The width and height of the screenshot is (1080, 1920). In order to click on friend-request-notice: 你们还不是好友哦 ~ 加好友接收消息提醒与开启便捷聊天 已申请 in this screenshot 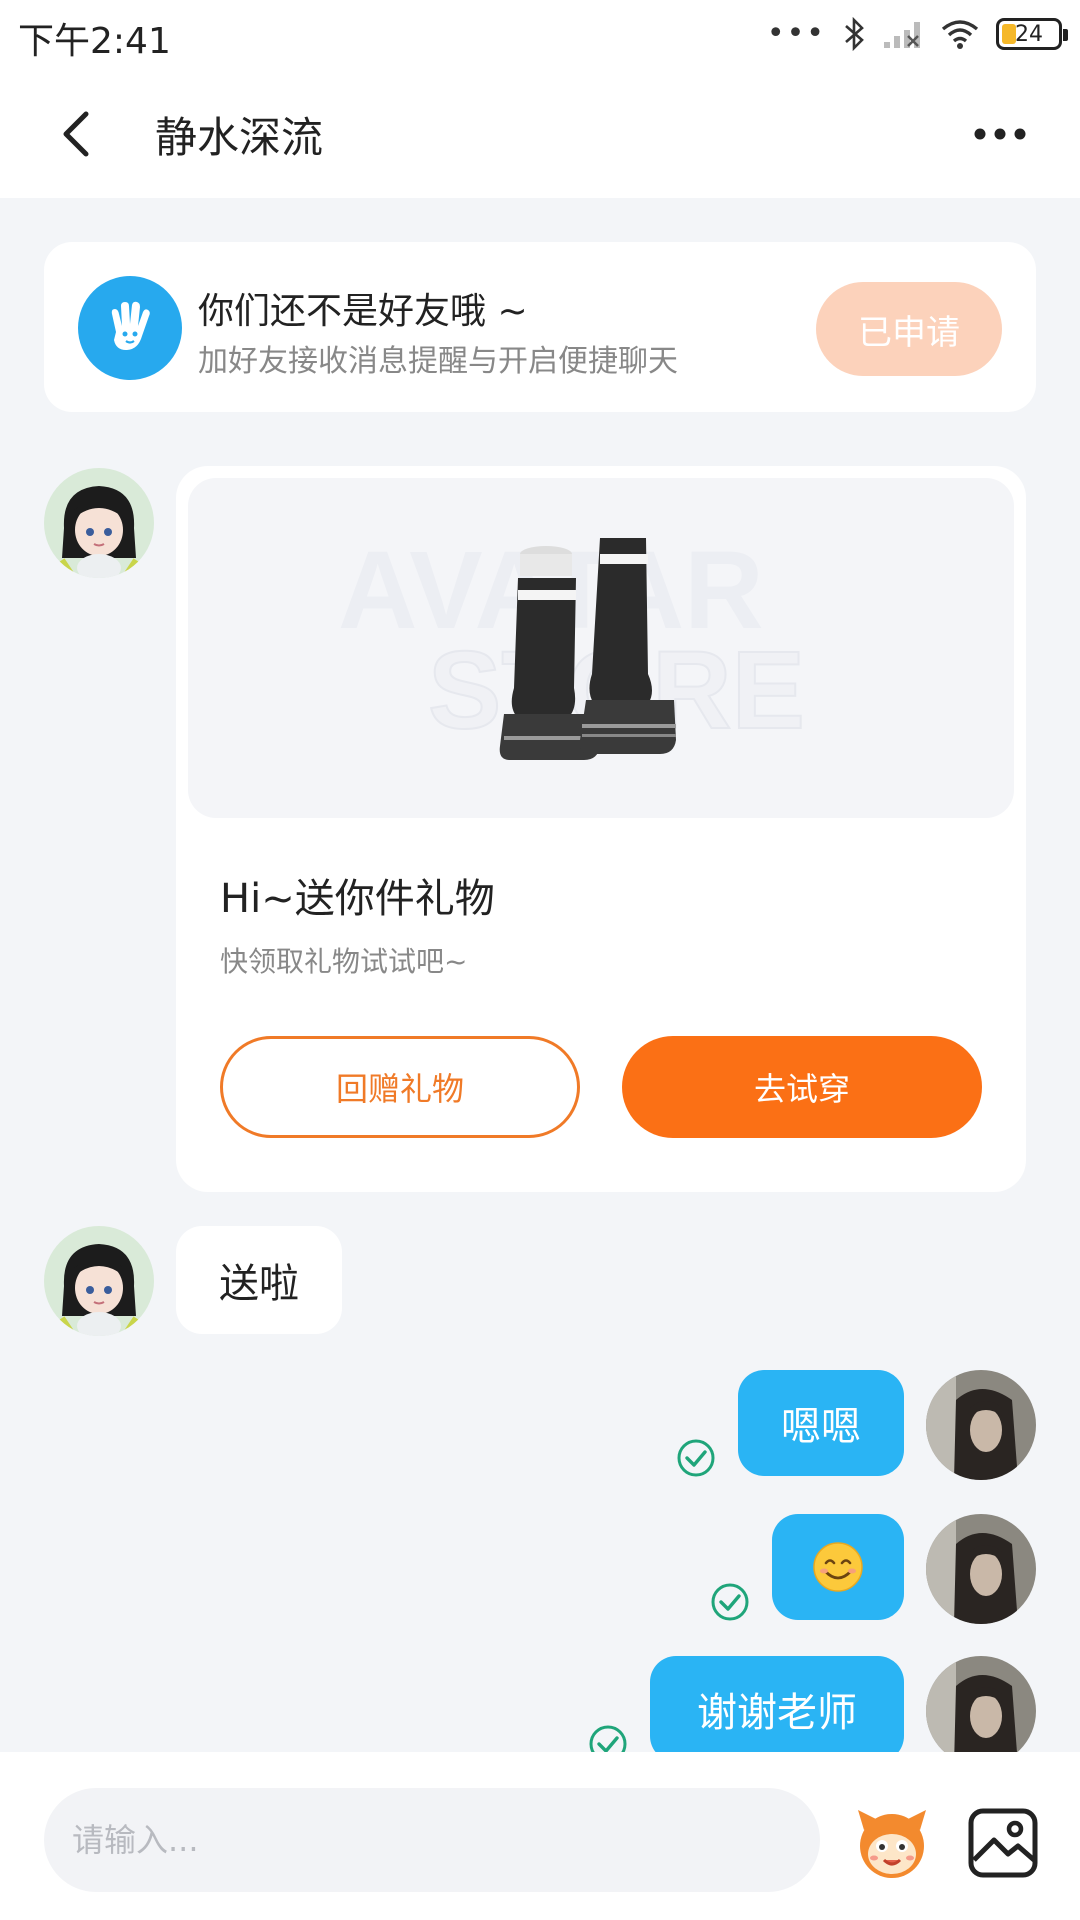, I will do `click(540, 327)`.